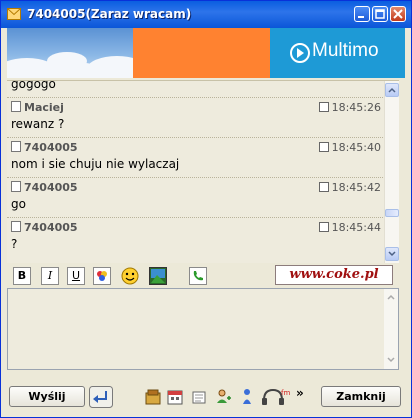 The image size is (412, 418). Describe the element at coordinates (101, 397) in the screenshot. I see `enter-icon` at that location.